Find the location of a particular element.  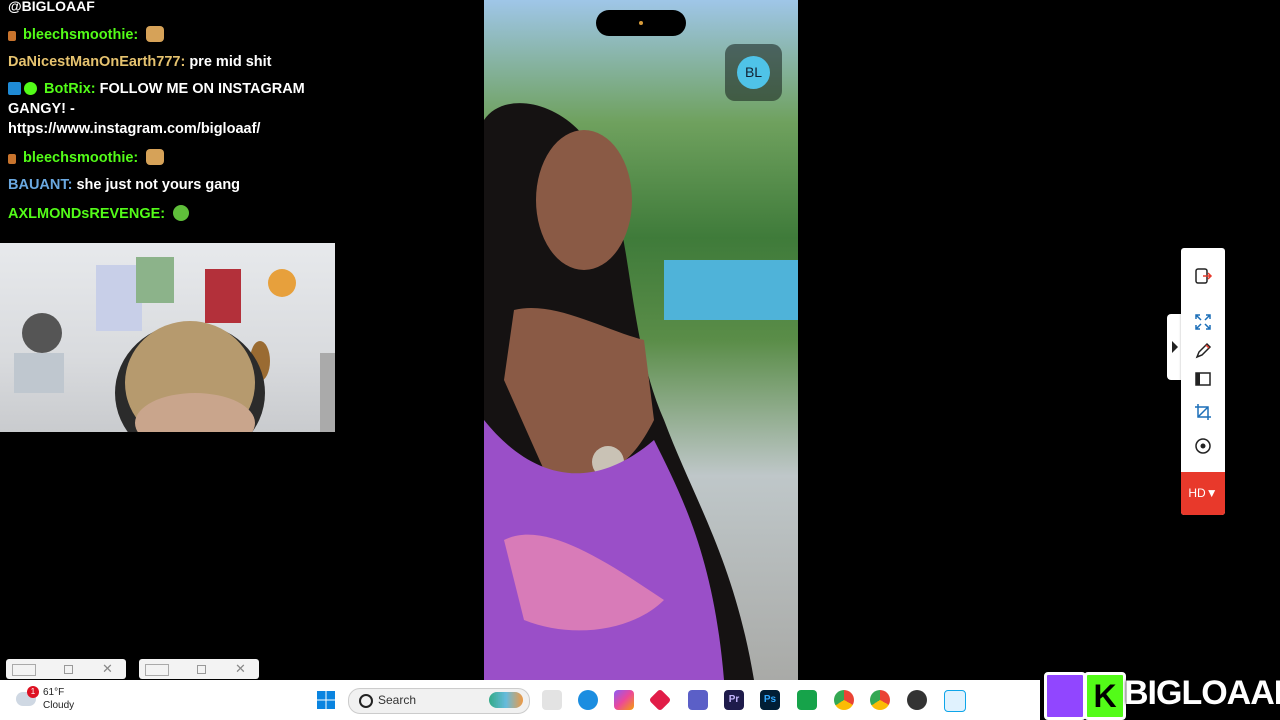

pen-icon is located at coordinates (1203, 350).